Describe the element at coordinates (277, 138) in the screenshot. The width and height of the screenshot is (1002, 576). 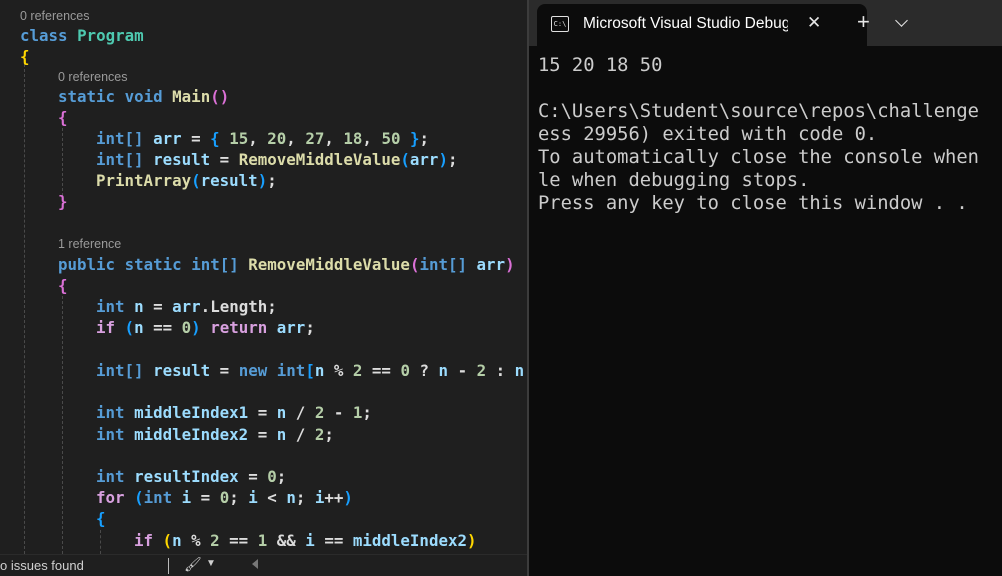
I see `number-literal: 20` at that location.